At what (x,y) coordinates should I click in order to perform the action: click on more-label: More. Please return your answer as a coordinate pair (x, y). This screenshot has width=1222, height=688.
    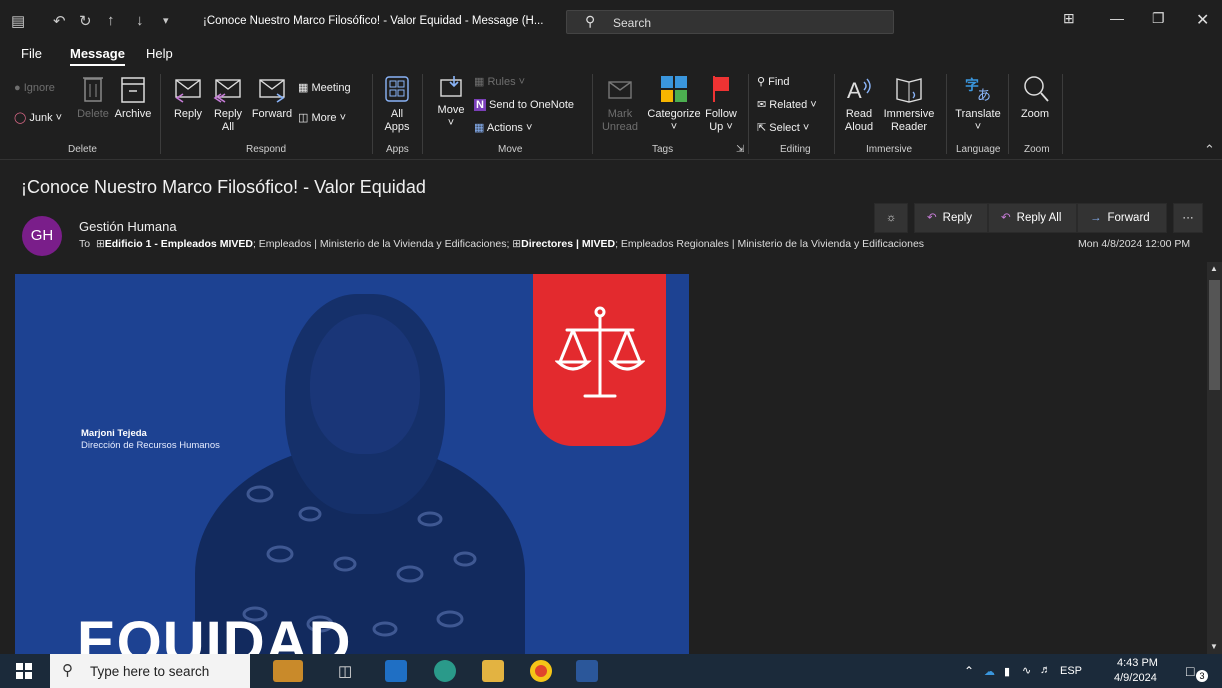
    Looking at the image, I should click on (324, 118).